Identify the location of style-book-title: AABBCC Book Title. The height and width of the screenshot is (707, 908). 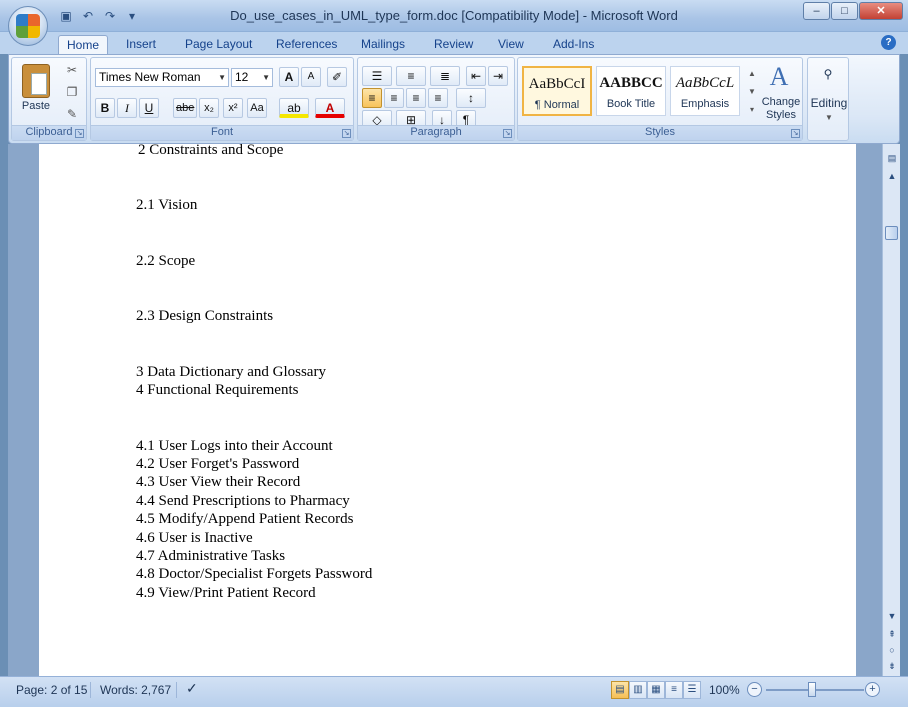
(631, 91).